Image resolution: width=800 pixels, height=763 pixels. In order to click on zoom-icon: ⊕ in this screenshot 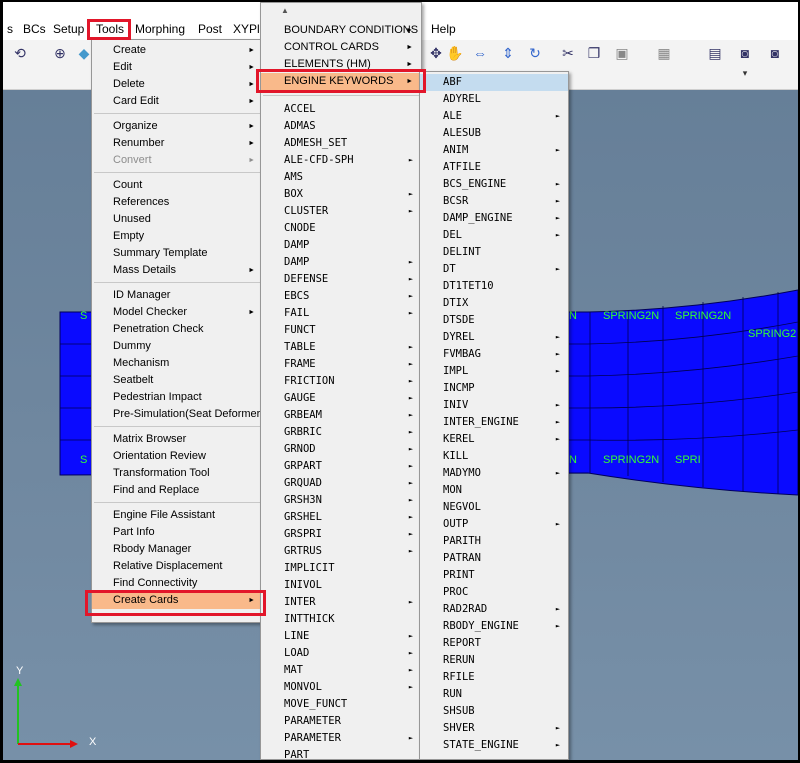, I will do `click(60, 53)`.